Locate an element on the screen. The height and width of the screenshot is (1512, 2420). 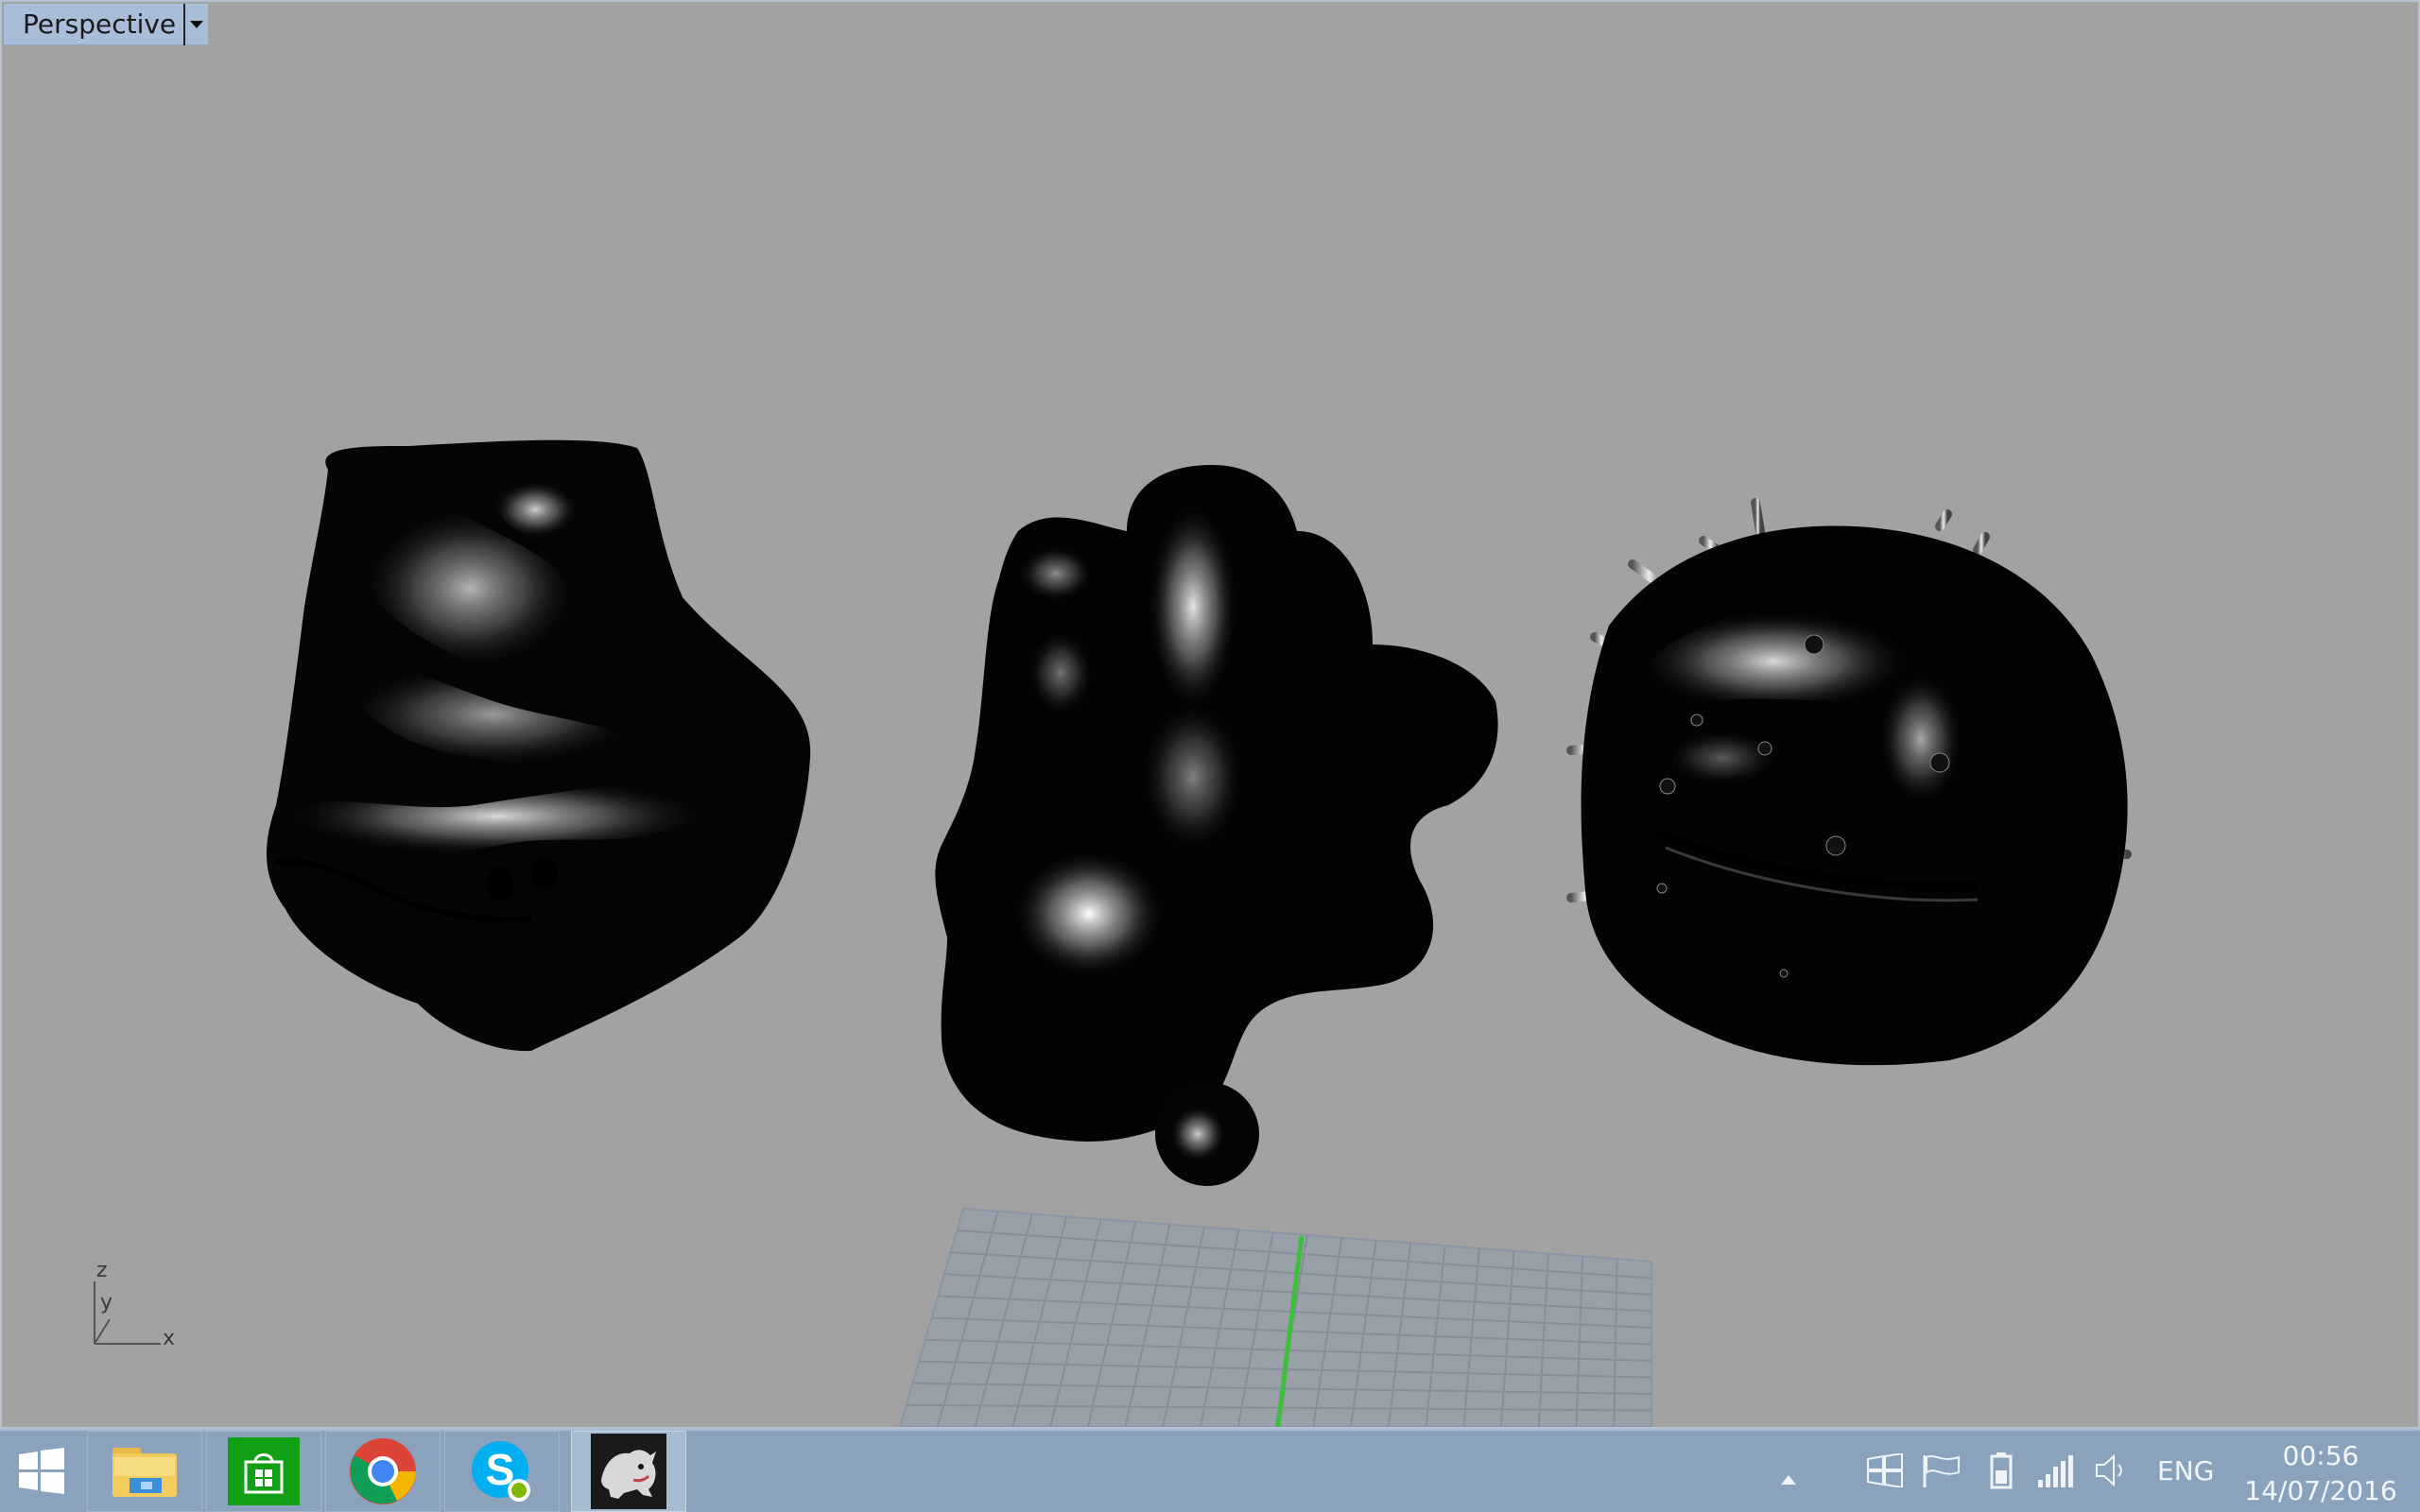
rhino-tile is located at coordinates (628, 1471).